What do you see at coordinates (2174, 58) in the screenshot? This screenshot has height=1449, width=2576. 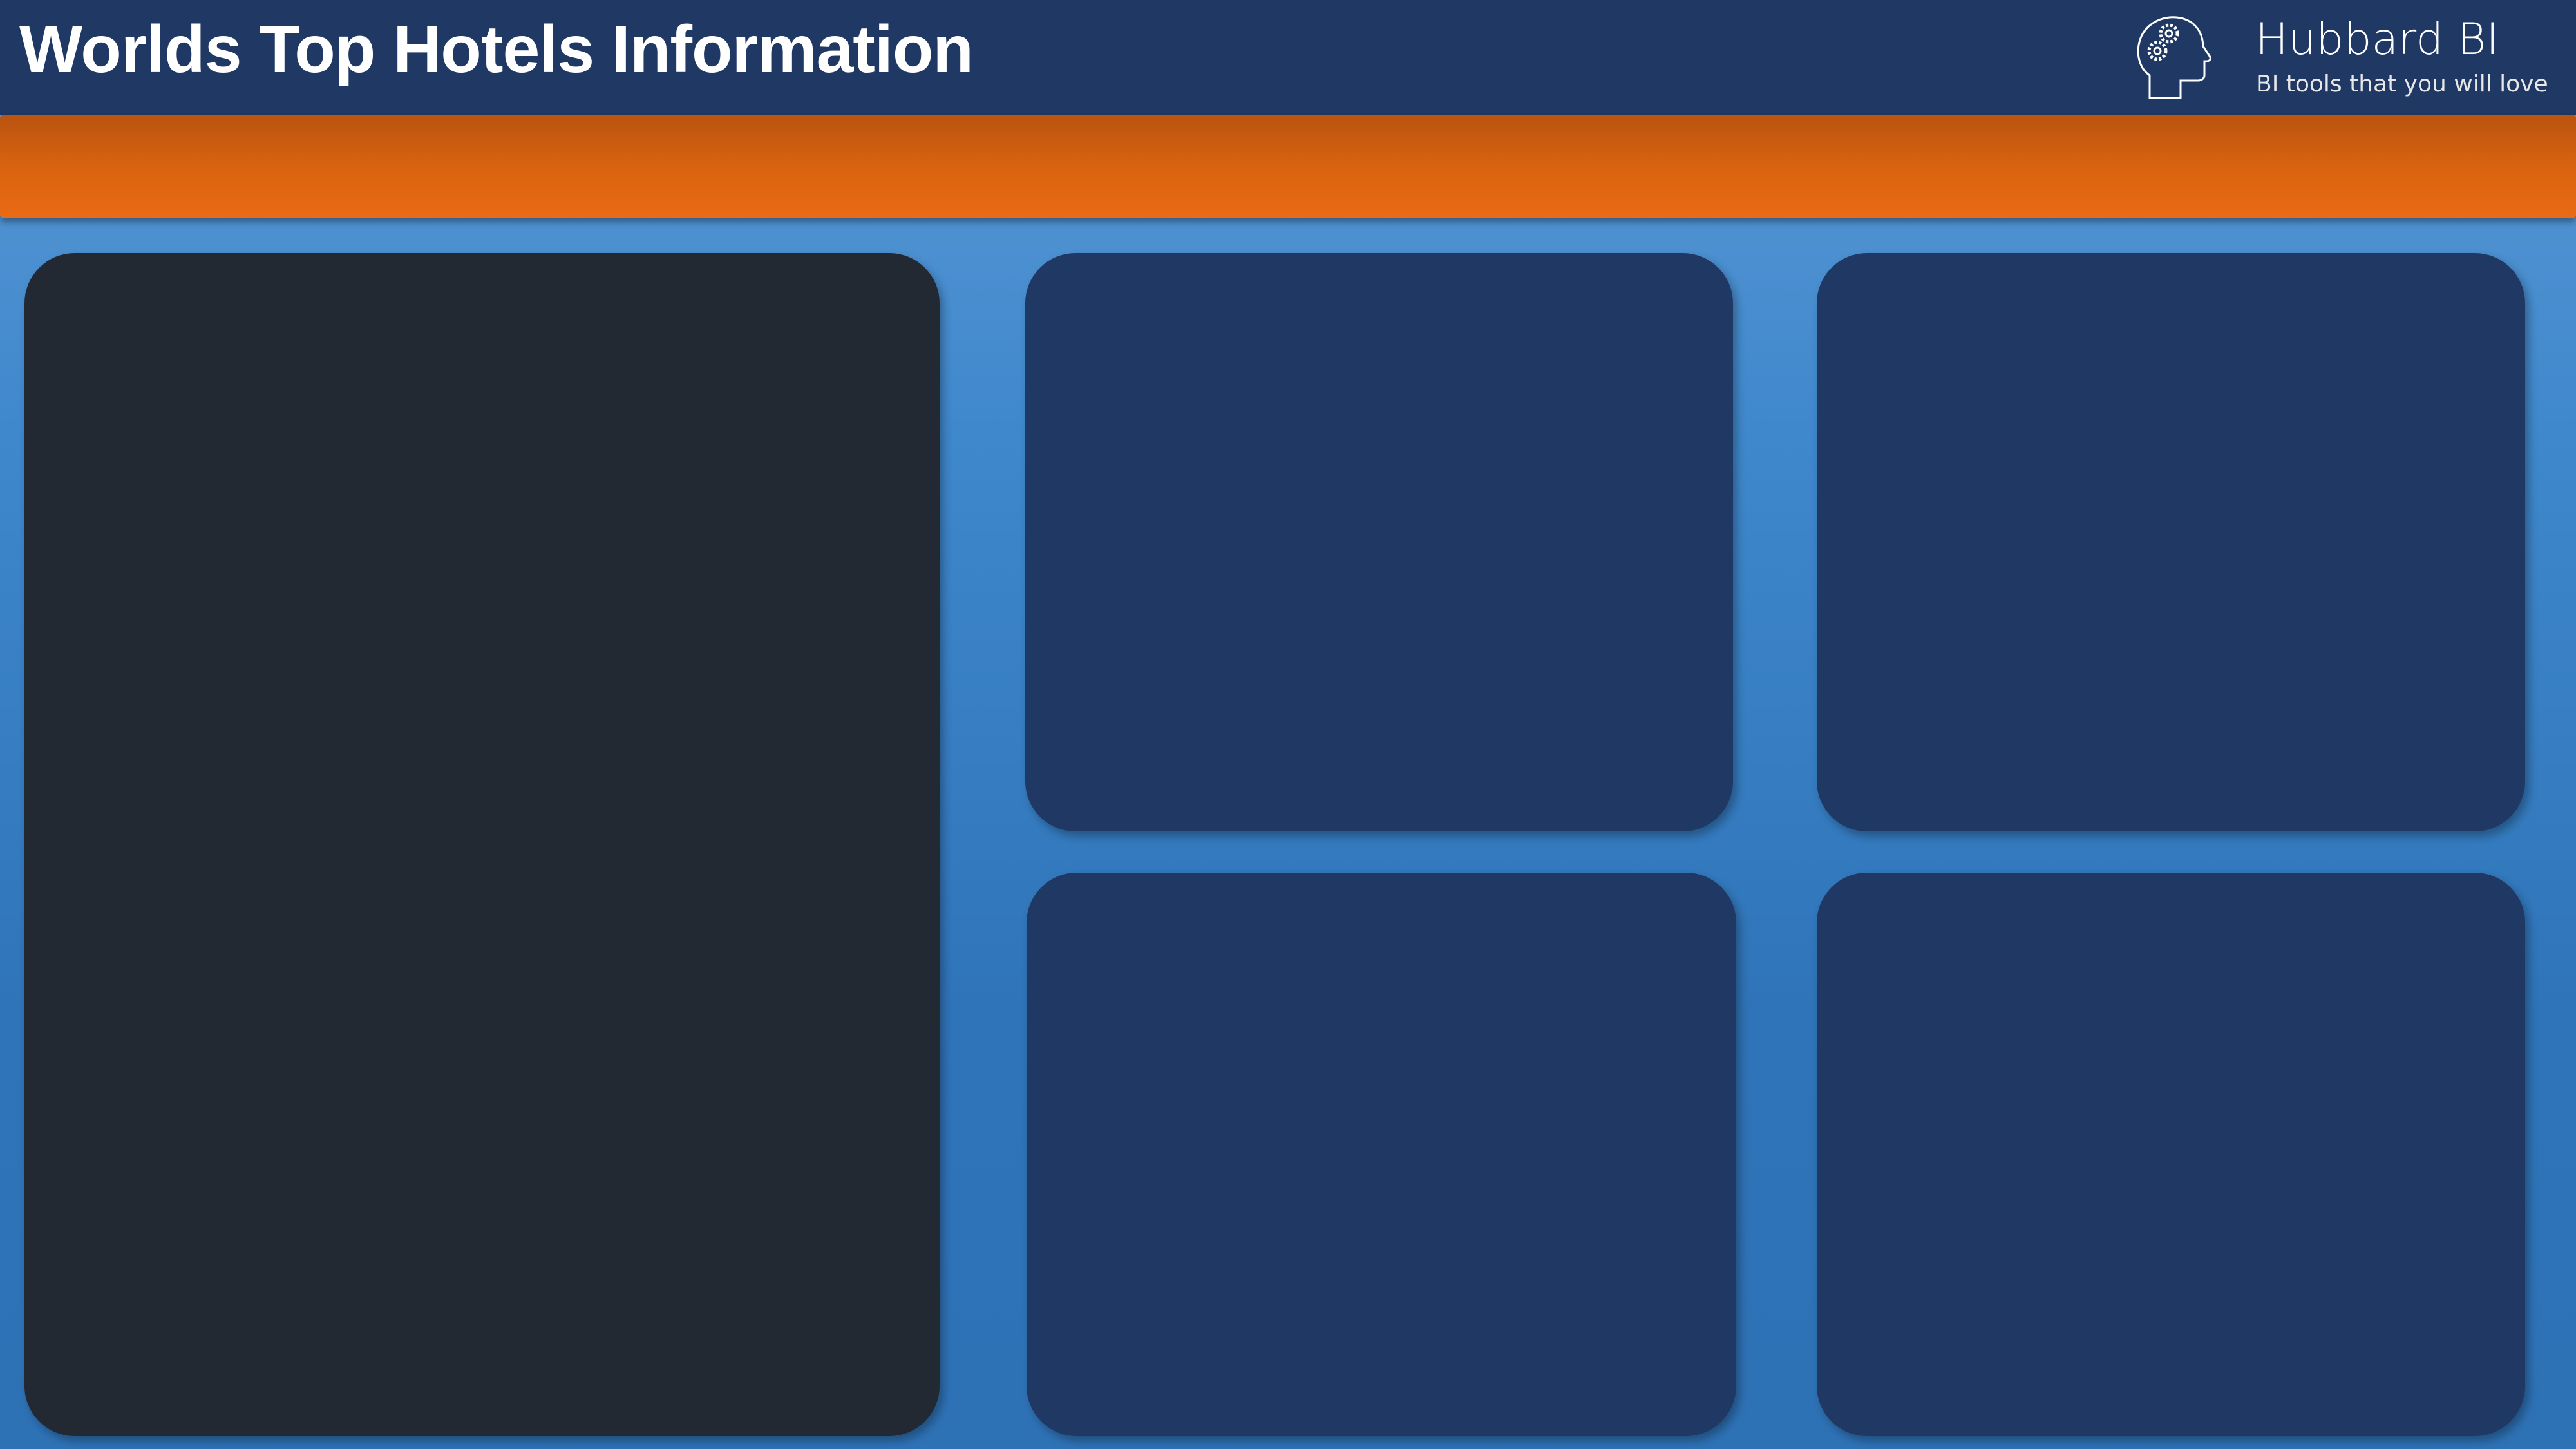 I see `head-with-gears-icon` at bounding box center [2174, 58].